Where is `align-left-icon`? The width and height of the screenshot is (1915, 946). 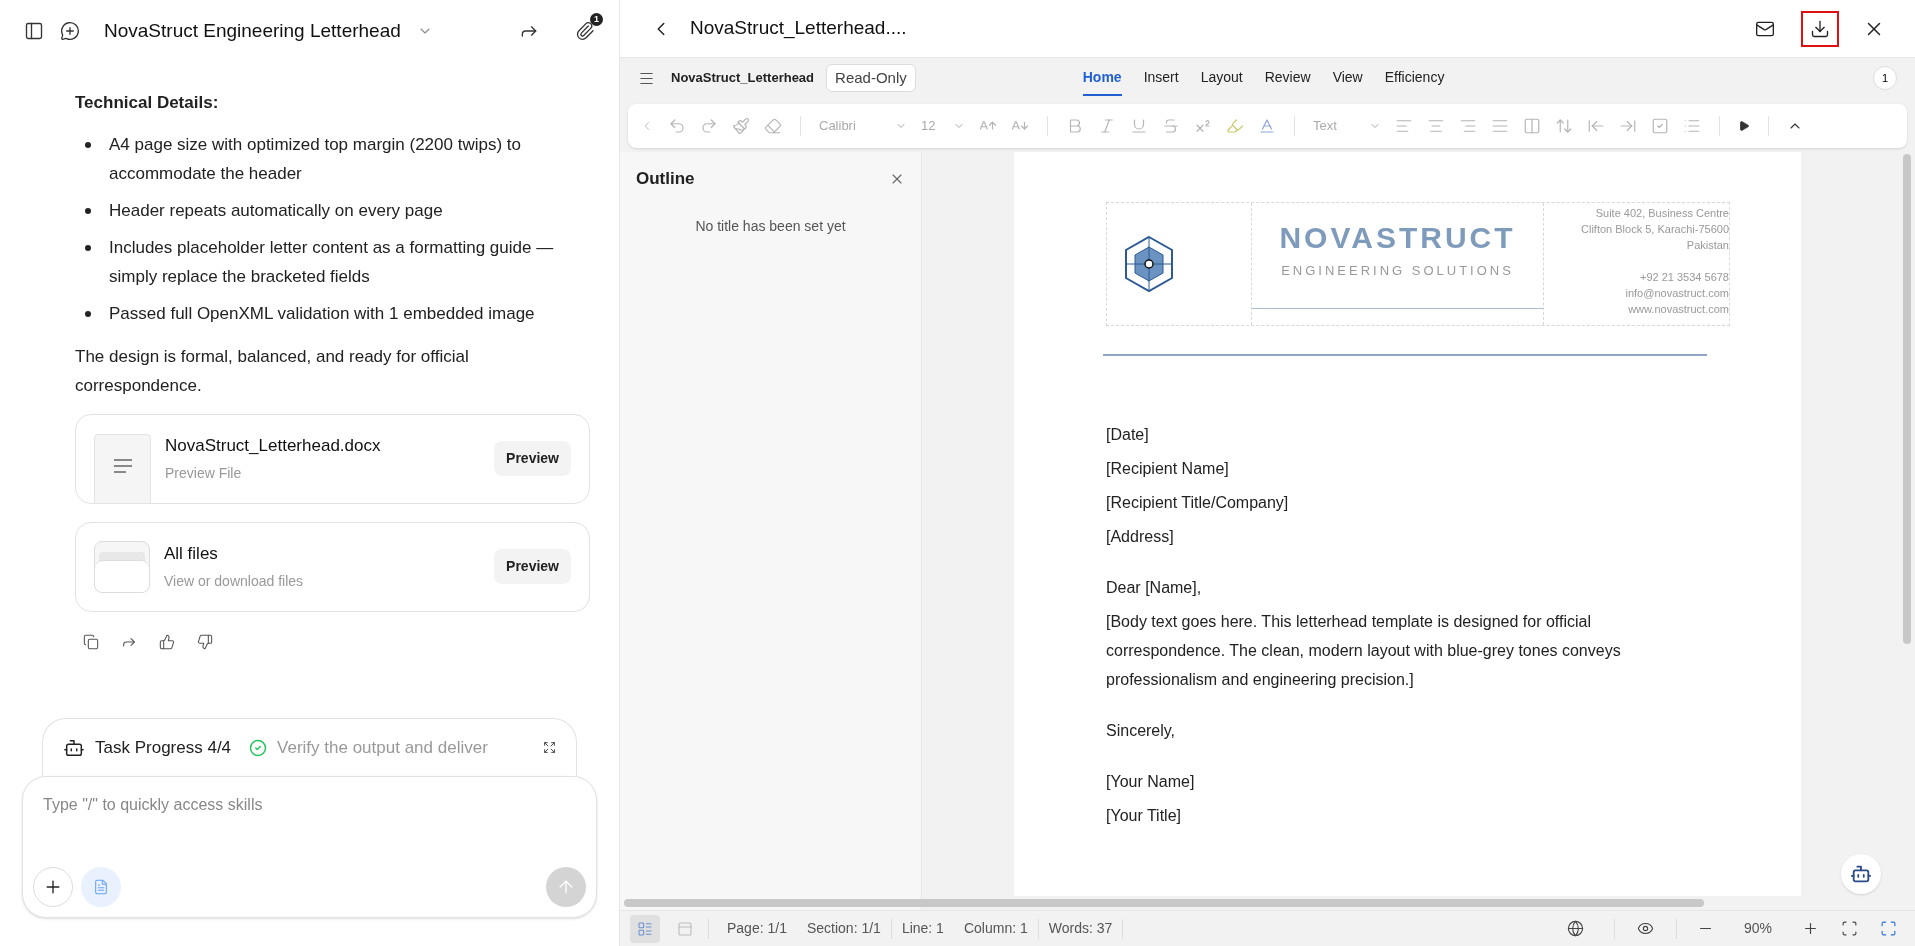
align-left-icon is located at coordinates (1404, 126).